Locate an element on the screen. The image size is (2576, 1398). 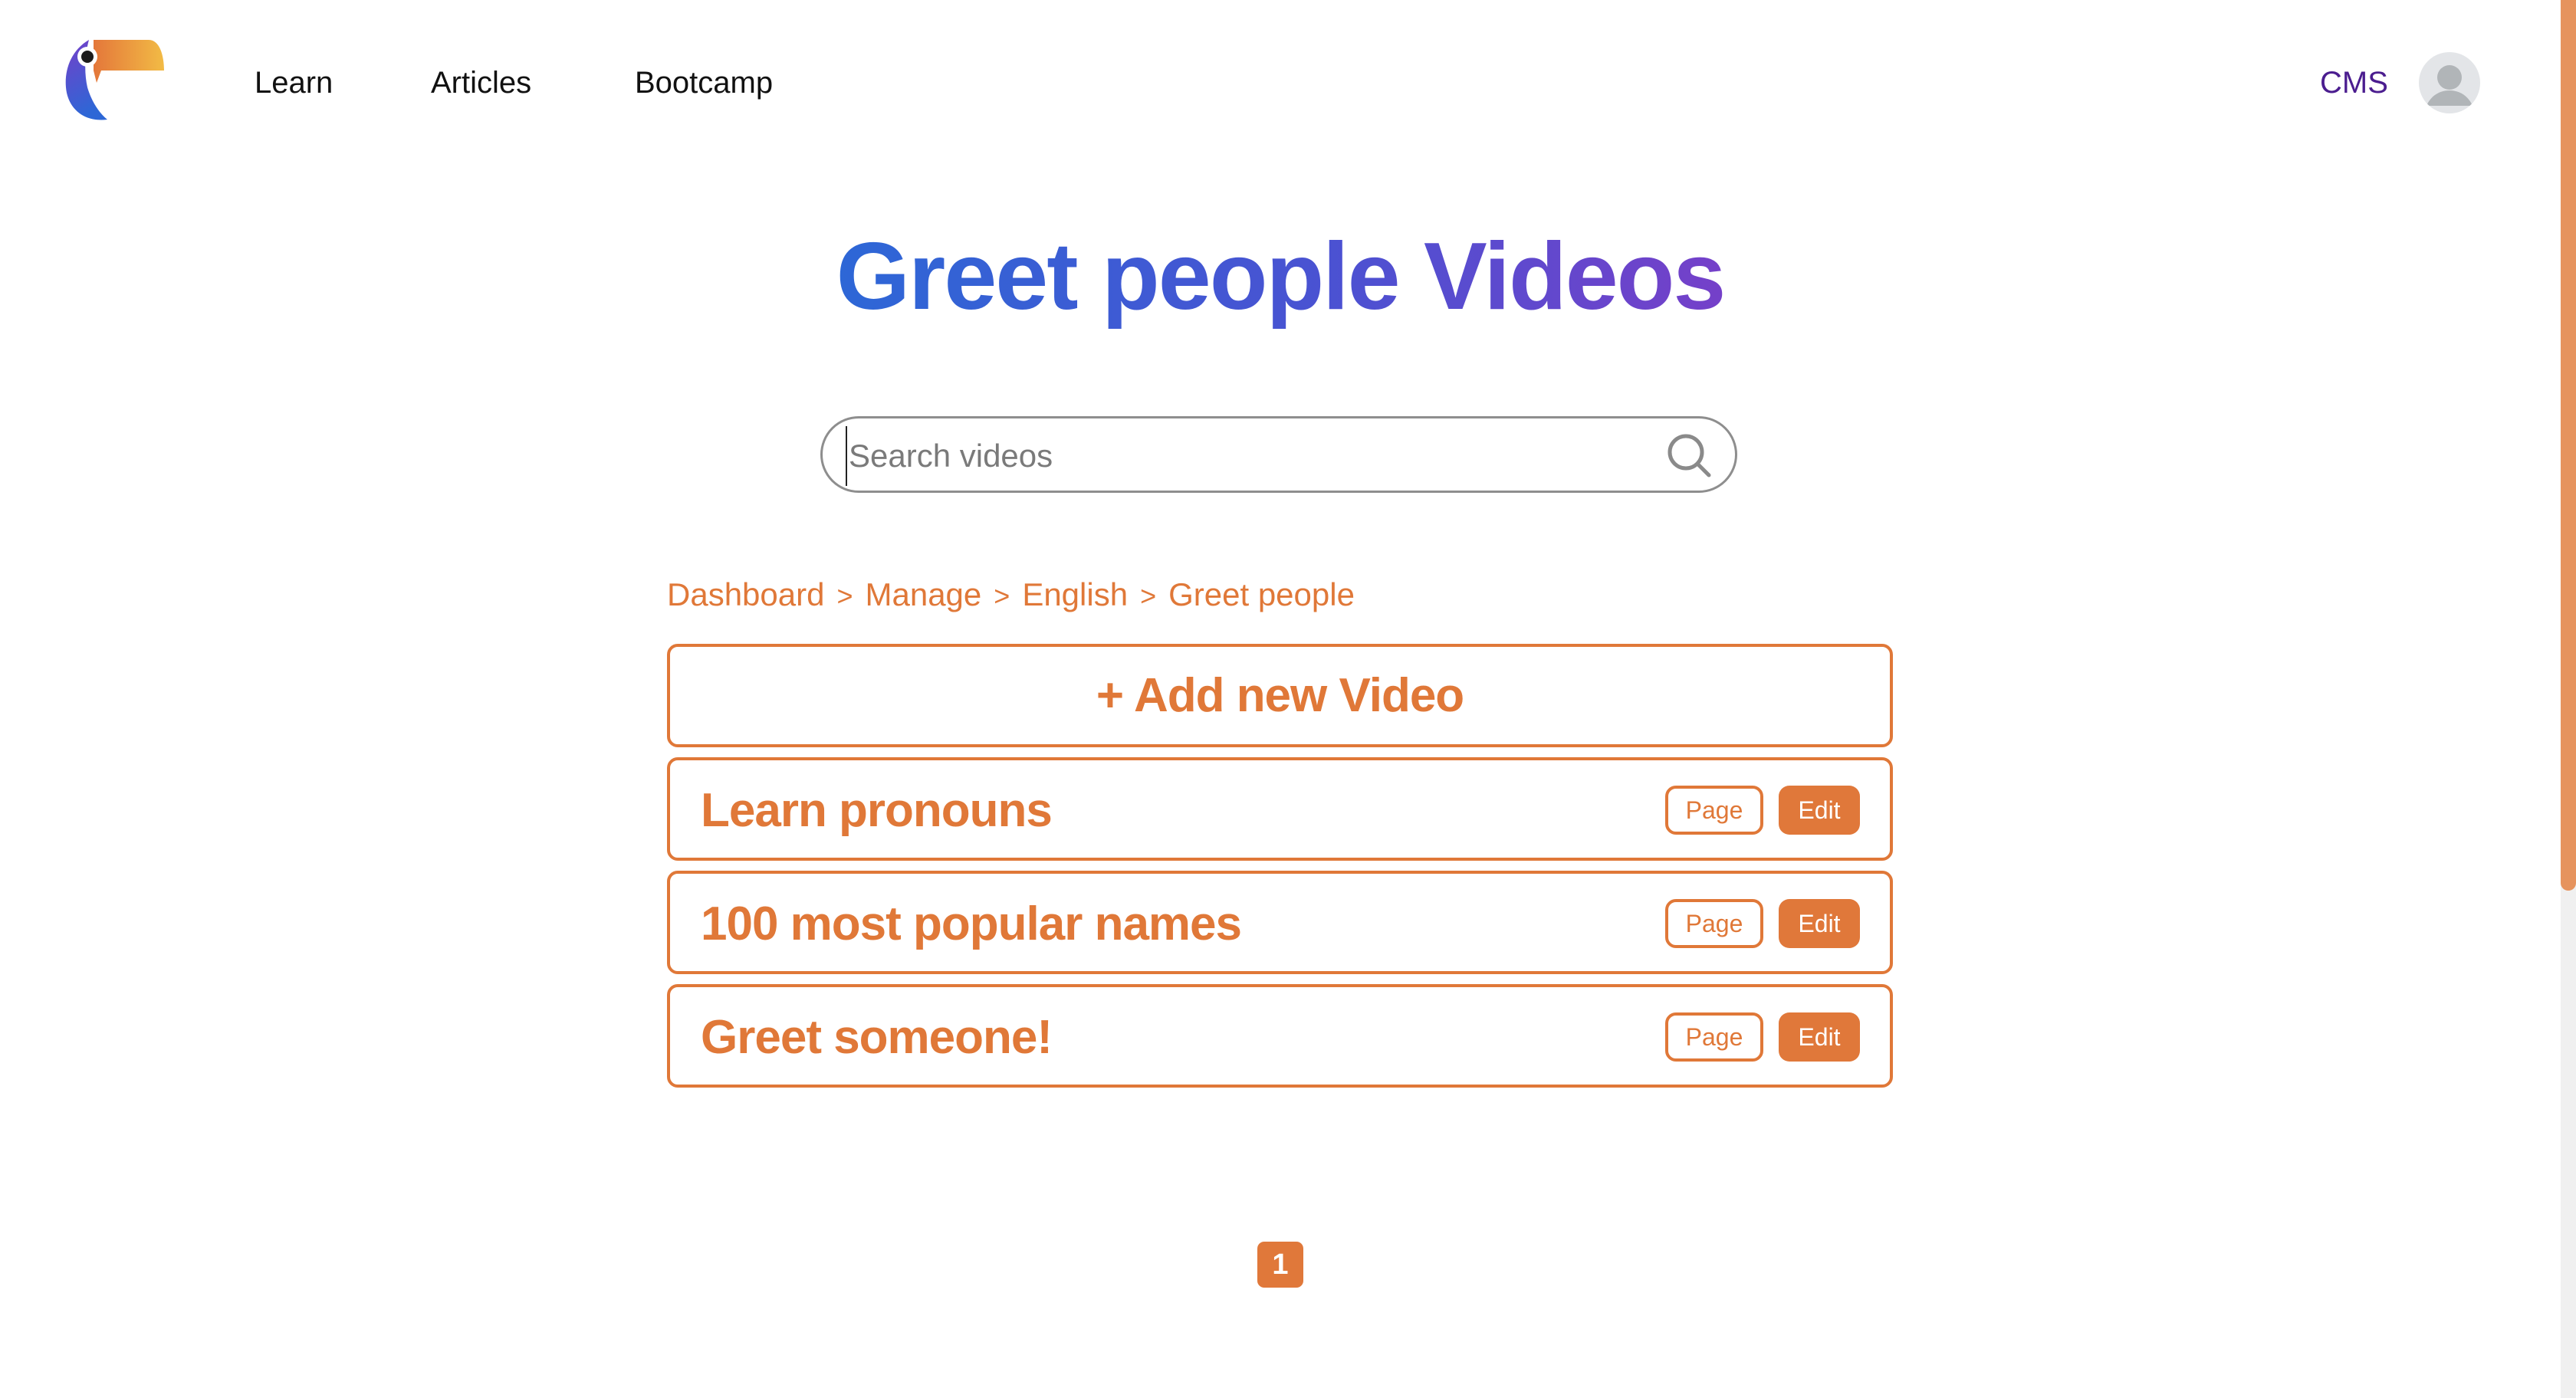
breadcrumb-greet-people: Greet people is located at coordinates (1262, 594).